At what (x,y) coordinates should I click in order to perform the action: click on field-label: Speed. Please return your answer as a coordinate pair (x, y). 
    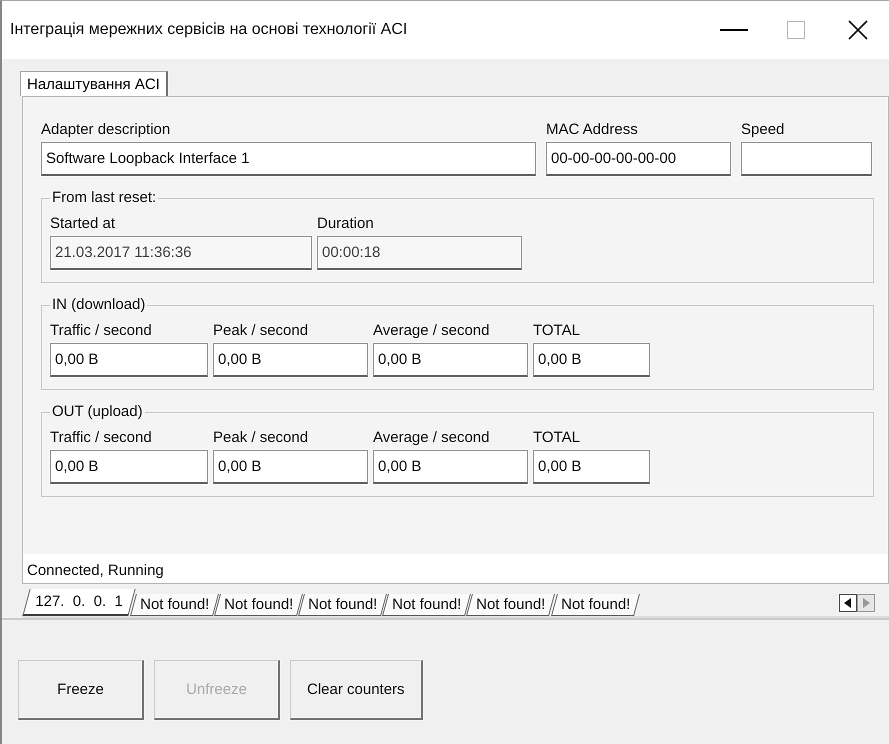
    Looking at the image, I should click on (763, 130).